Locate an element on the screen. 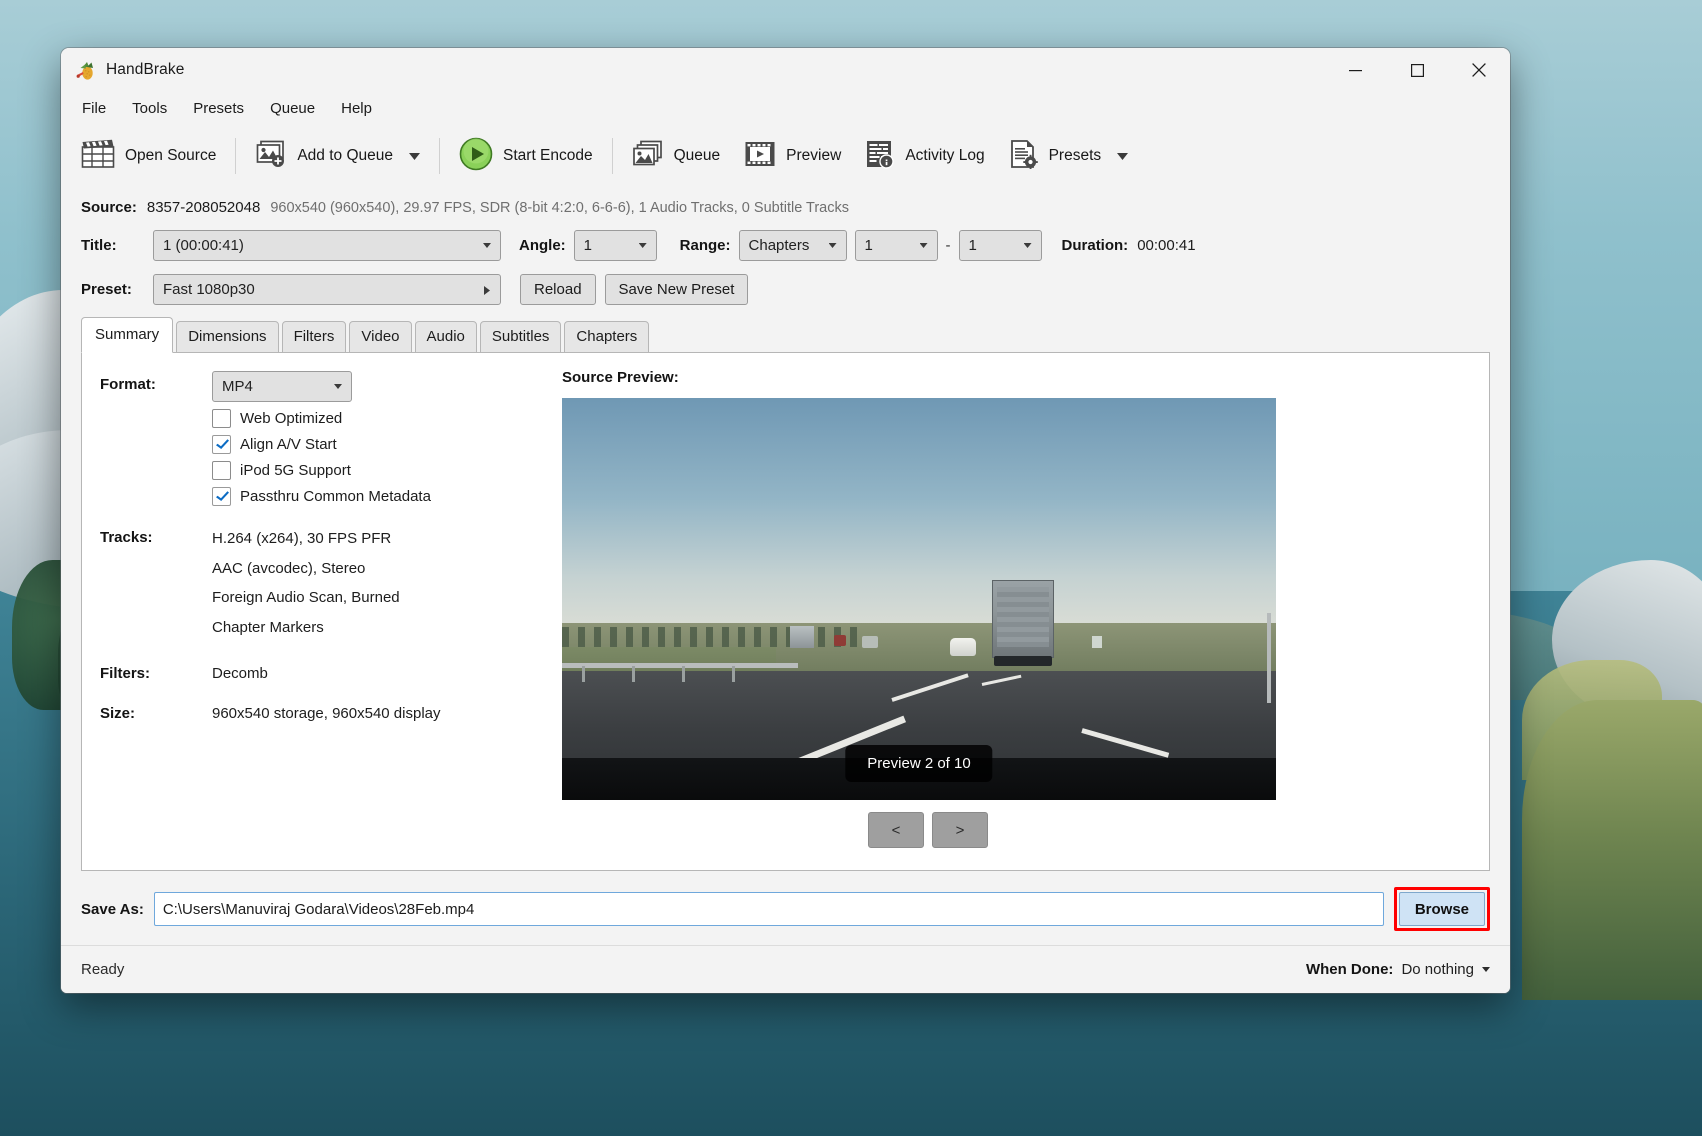 The width and height of the screenshot is (1702, 1136). maximize-icon is located at coordinates (1417, 70).